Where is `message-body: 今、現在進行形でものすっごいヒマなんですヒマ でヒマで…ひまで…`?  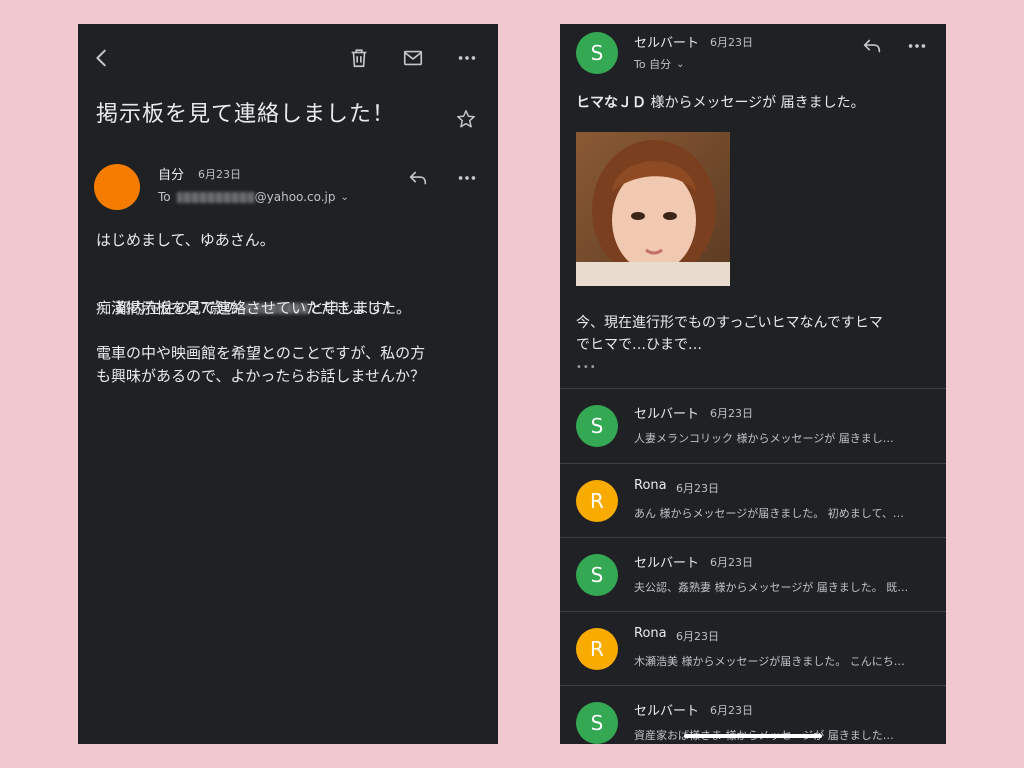 message-body: 今、現在進行形でものすっごいヒマなんですヒマ でヒマで…ひまで… is located at coordinates (729, 334).